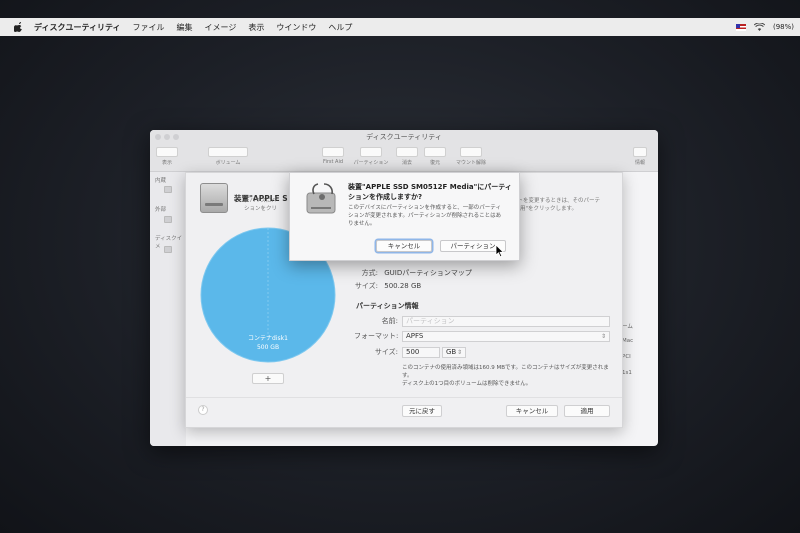  Describe the element at coordinates (640, 152) in the screenshot. I see `info-icon` at that location.